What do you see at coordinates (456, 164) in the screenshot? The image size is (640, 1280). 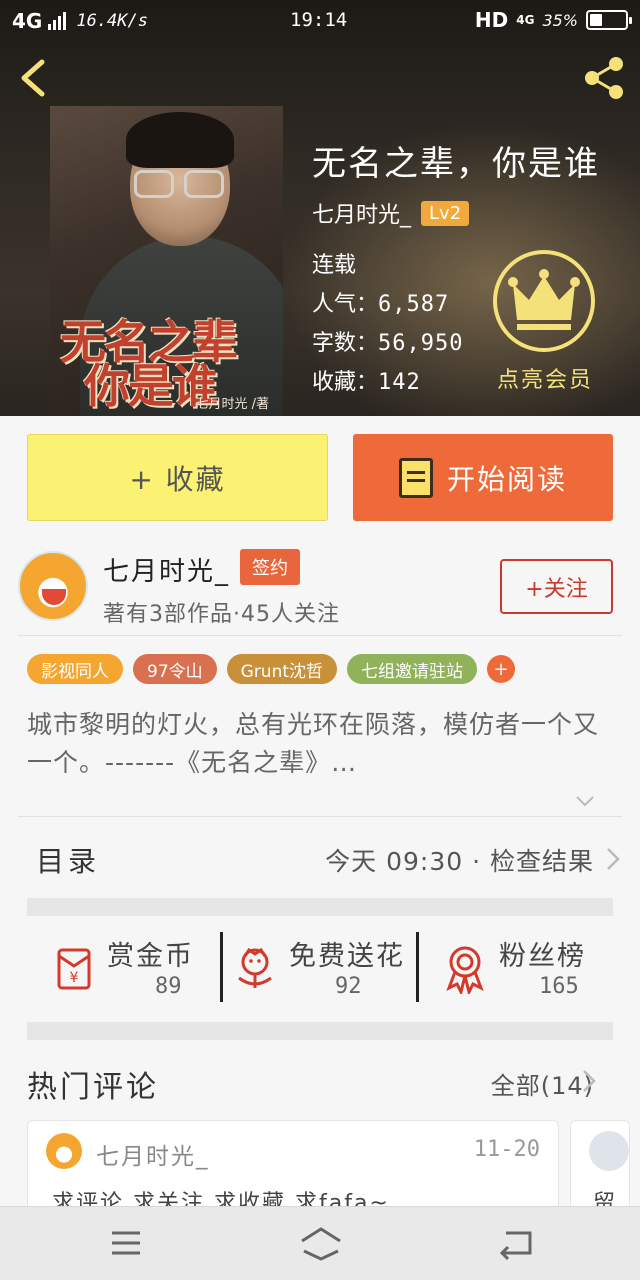 I see `book-title: 无名之辈，你是谁` at bounding box center [456, 164].